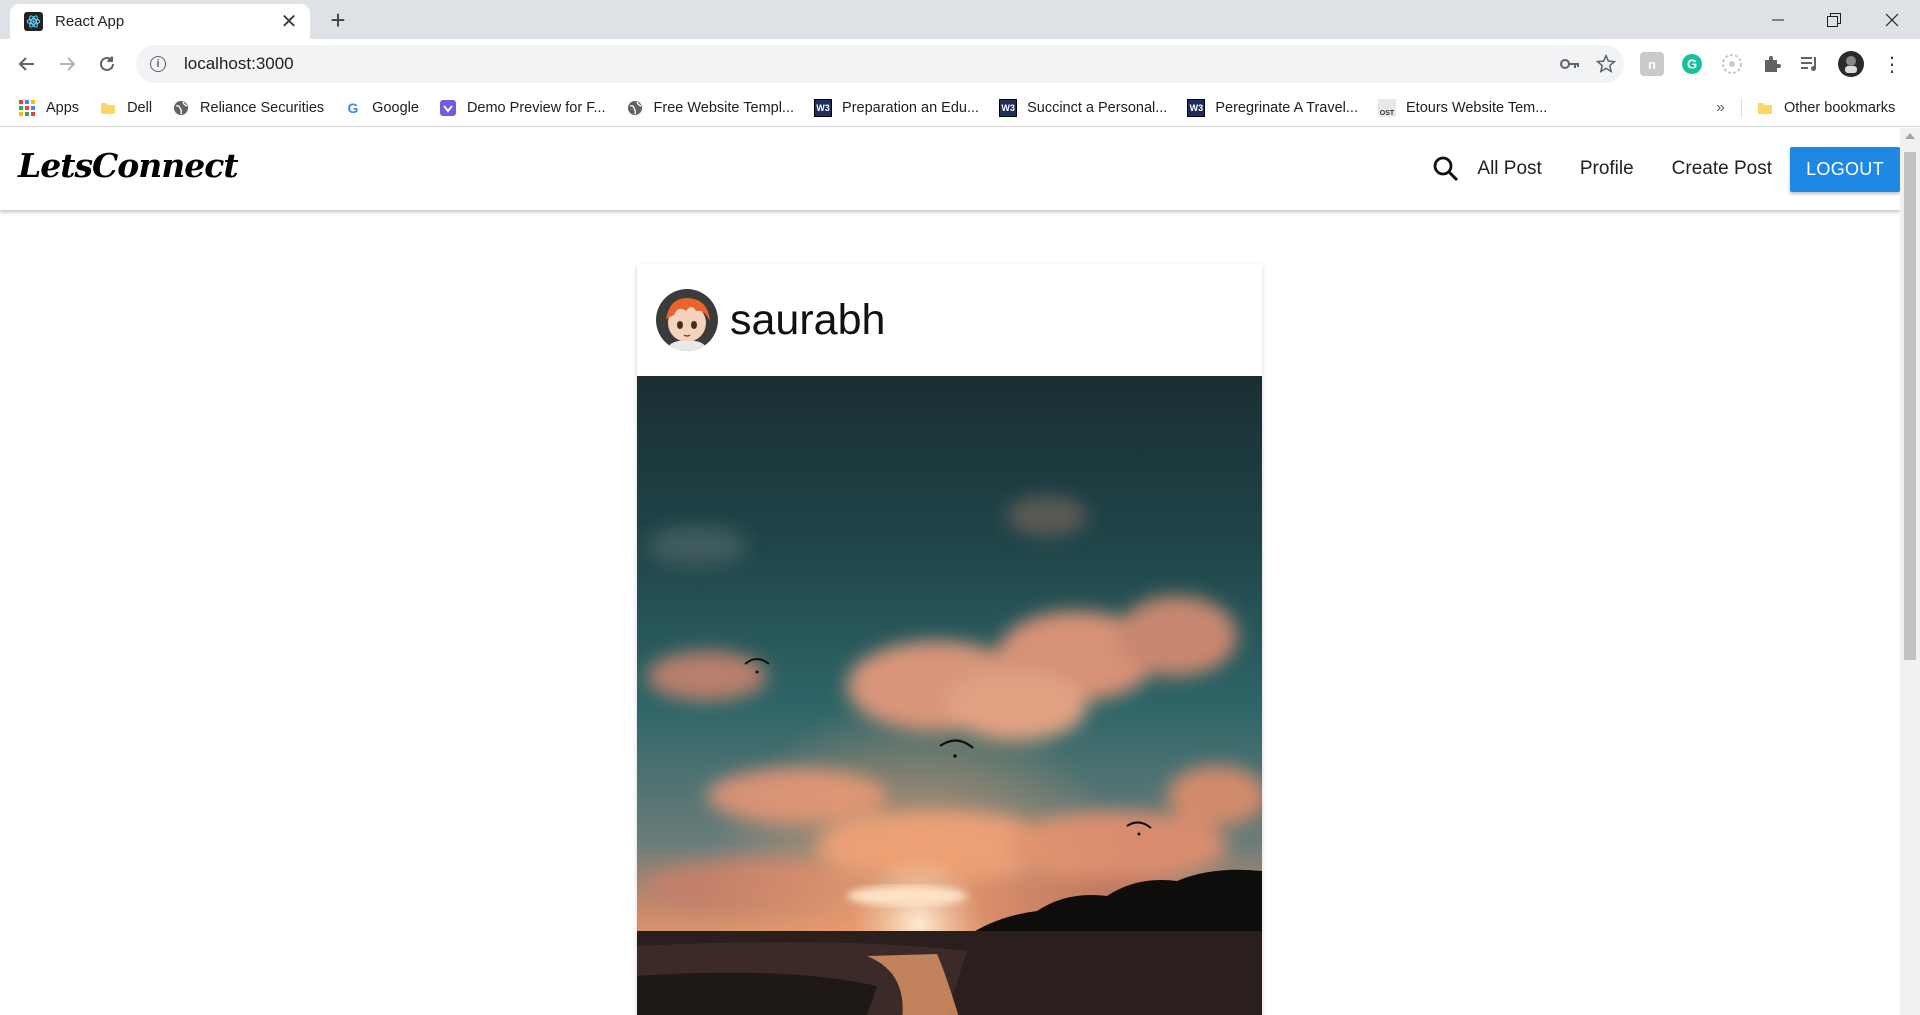 This screenshot has height=1015, width=1920. Describe the element at coordinates (1772, 64) in the screenshot. I see `puzzle-icon` at that location.